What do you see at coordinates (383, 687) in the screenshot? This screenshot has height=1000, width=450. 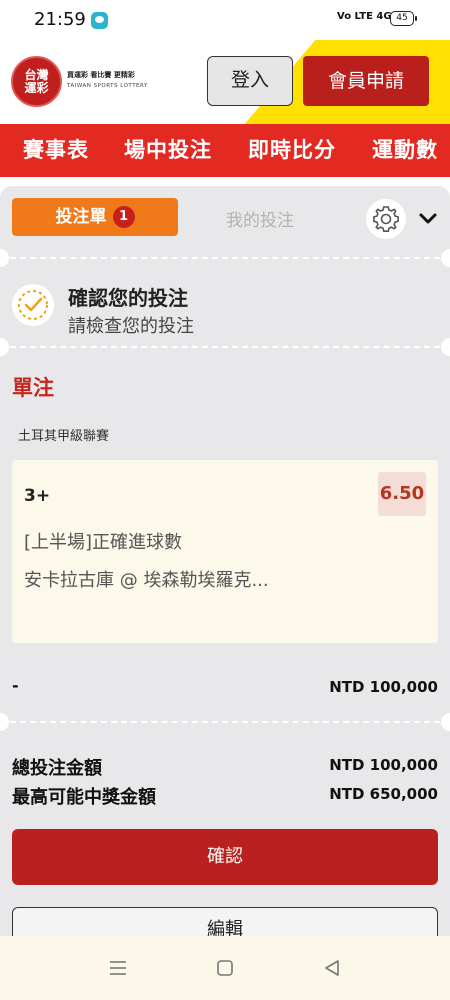 I see `stake-value: NTD 100,000` at bounding box center [383, 687].